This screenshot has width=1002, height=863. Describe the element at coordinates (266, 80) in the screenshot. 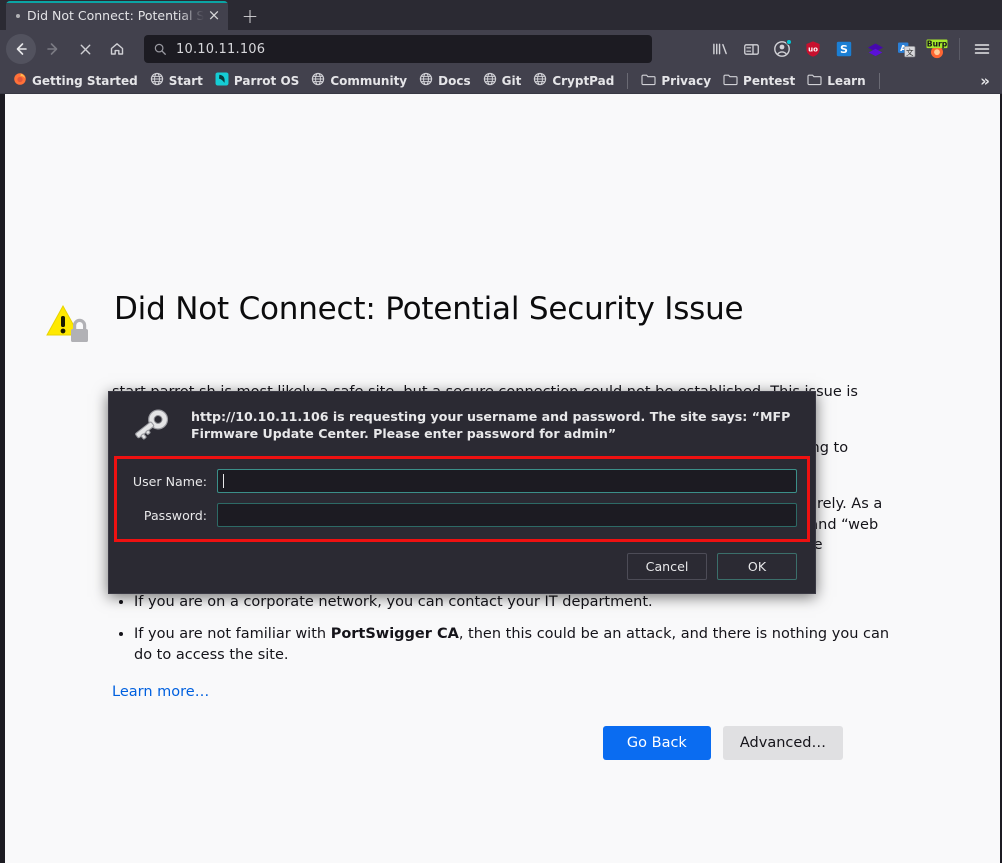

I see `bookmark-label: Parrot OS` at that location.